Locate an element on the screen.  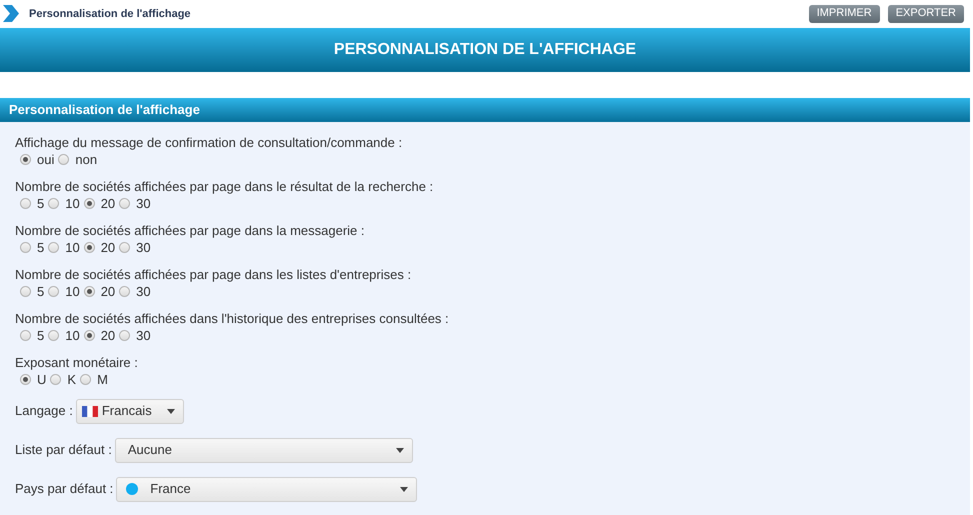
question-label: Nombre de sociétés affichées par page dans les listes d'entreprises : is located at coordinates (213, 274).